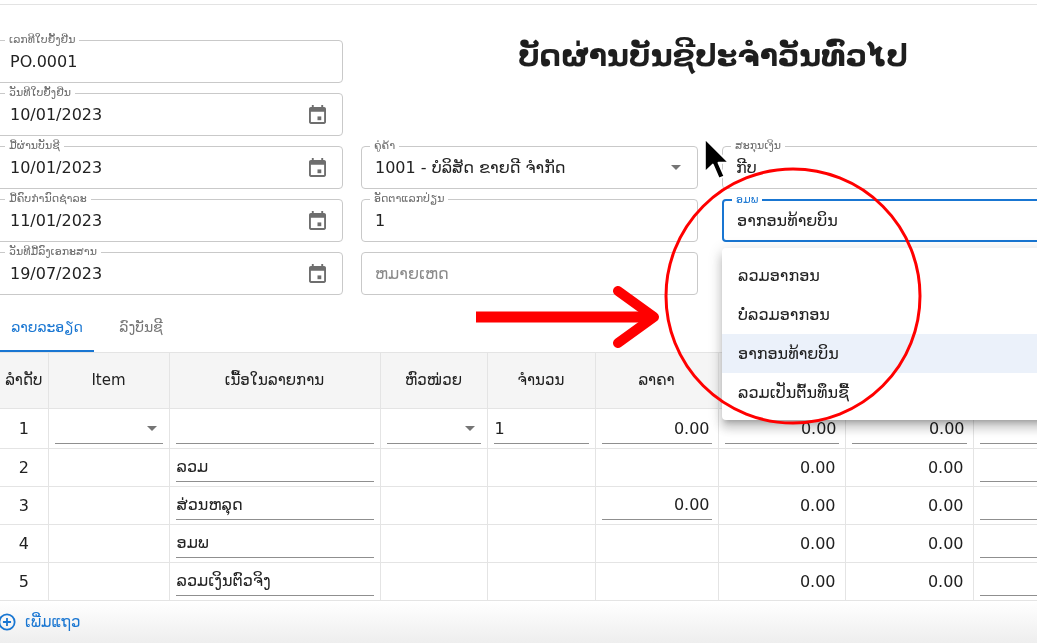  What do you see at coordinates (274, 581) in the screenshot?
I see `cell-input: ລວມເງິນຕົວຈິງ` at bounding box center [274, 581].